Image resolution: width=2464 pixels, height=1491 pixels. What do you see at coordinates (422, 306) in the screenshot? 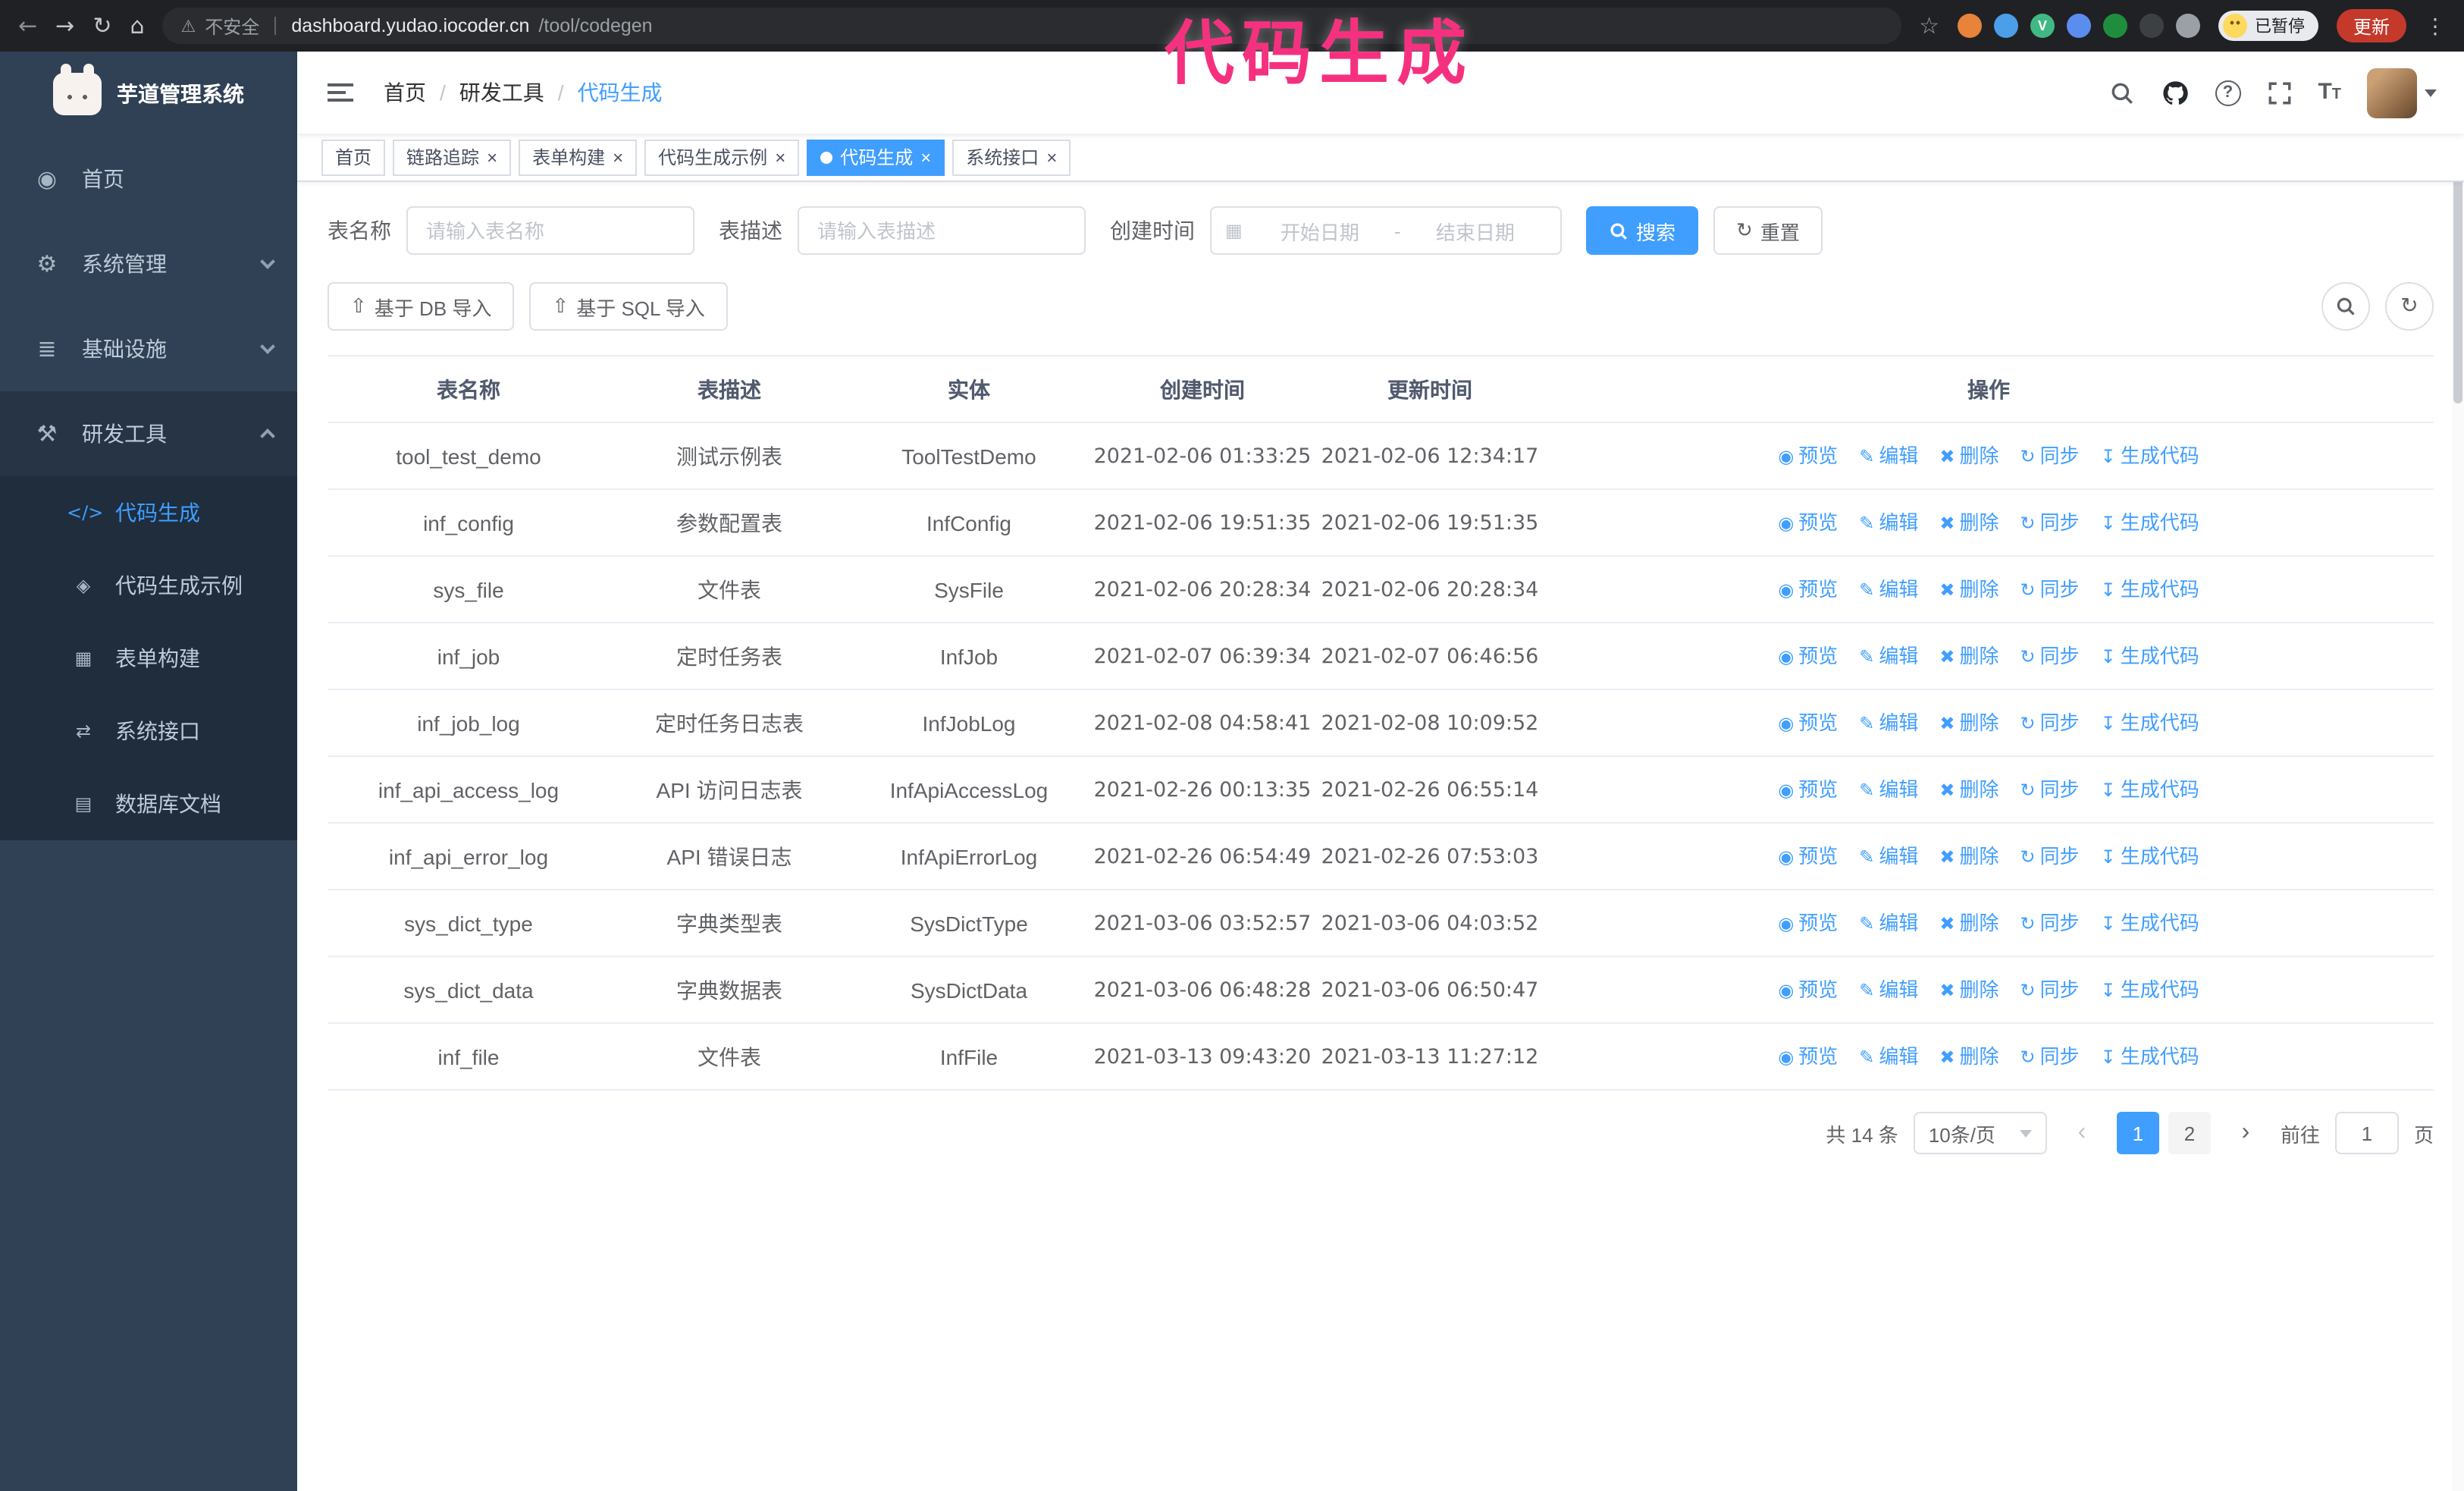
I see `import-db-button: ⇧ 基于 DB 导入` at bounding box center [422, 306].